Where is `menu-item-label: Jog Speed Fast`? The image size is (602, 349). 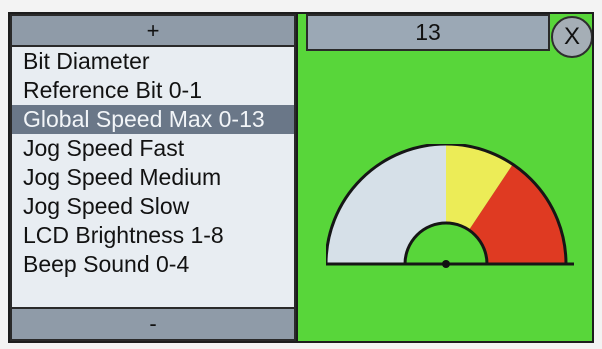
menu-item-label: Jog Speed Fast is located at coordinates (104, 148).